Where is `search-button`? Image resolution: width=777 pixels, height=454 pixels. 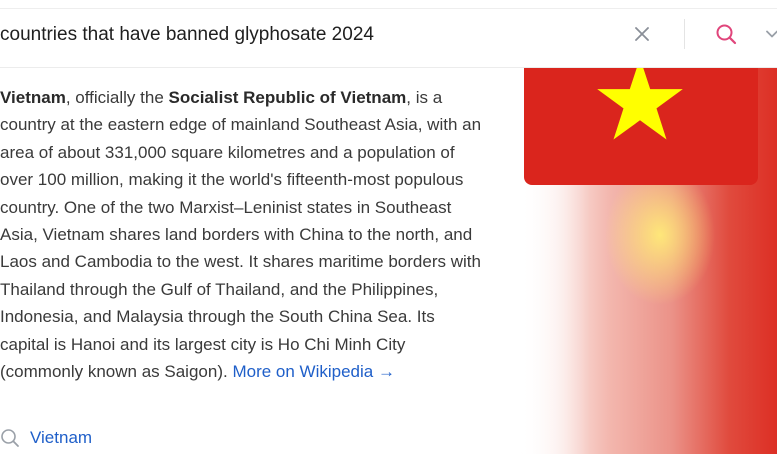
search-button is located at coordinates (726, 34).